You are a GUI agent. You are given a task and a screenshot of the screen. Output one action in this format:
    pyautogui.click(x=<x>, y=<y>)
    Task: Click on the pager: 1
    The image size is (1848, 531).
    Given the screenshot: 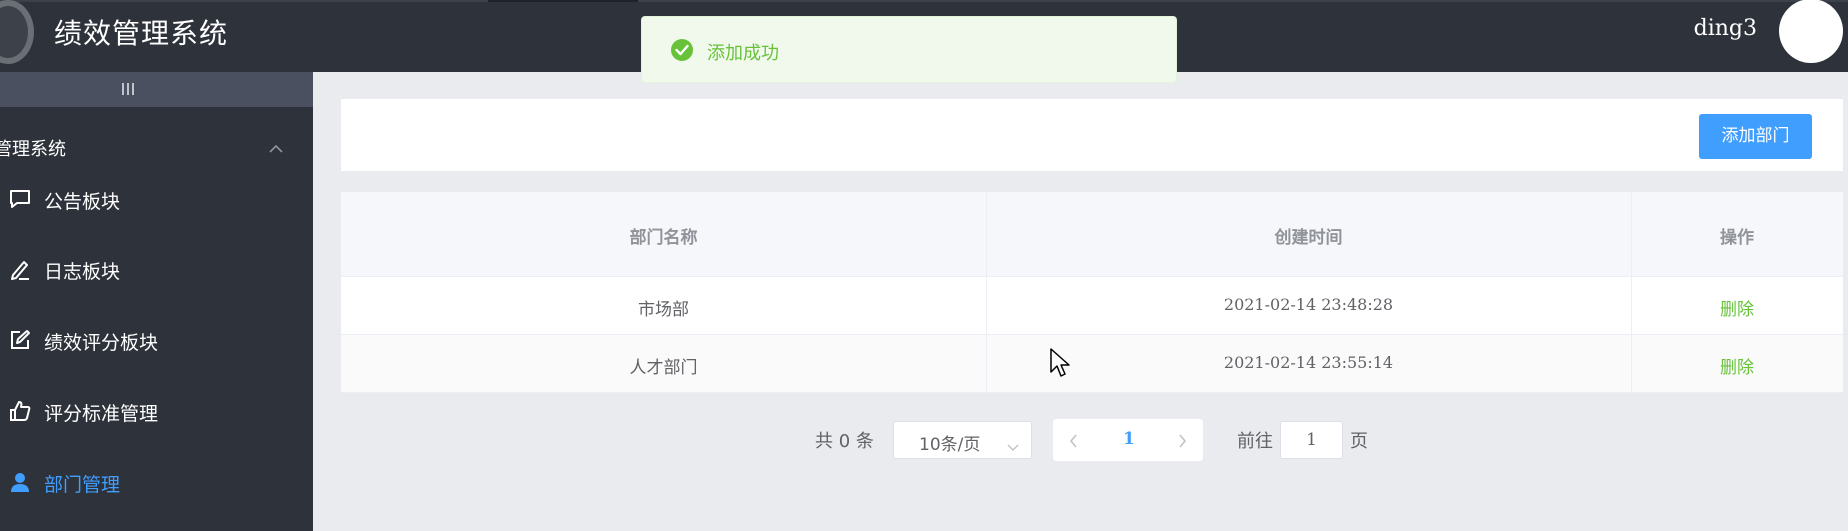 What is the action you would take?
    pyautogui.click(x=1128, y=440)
    